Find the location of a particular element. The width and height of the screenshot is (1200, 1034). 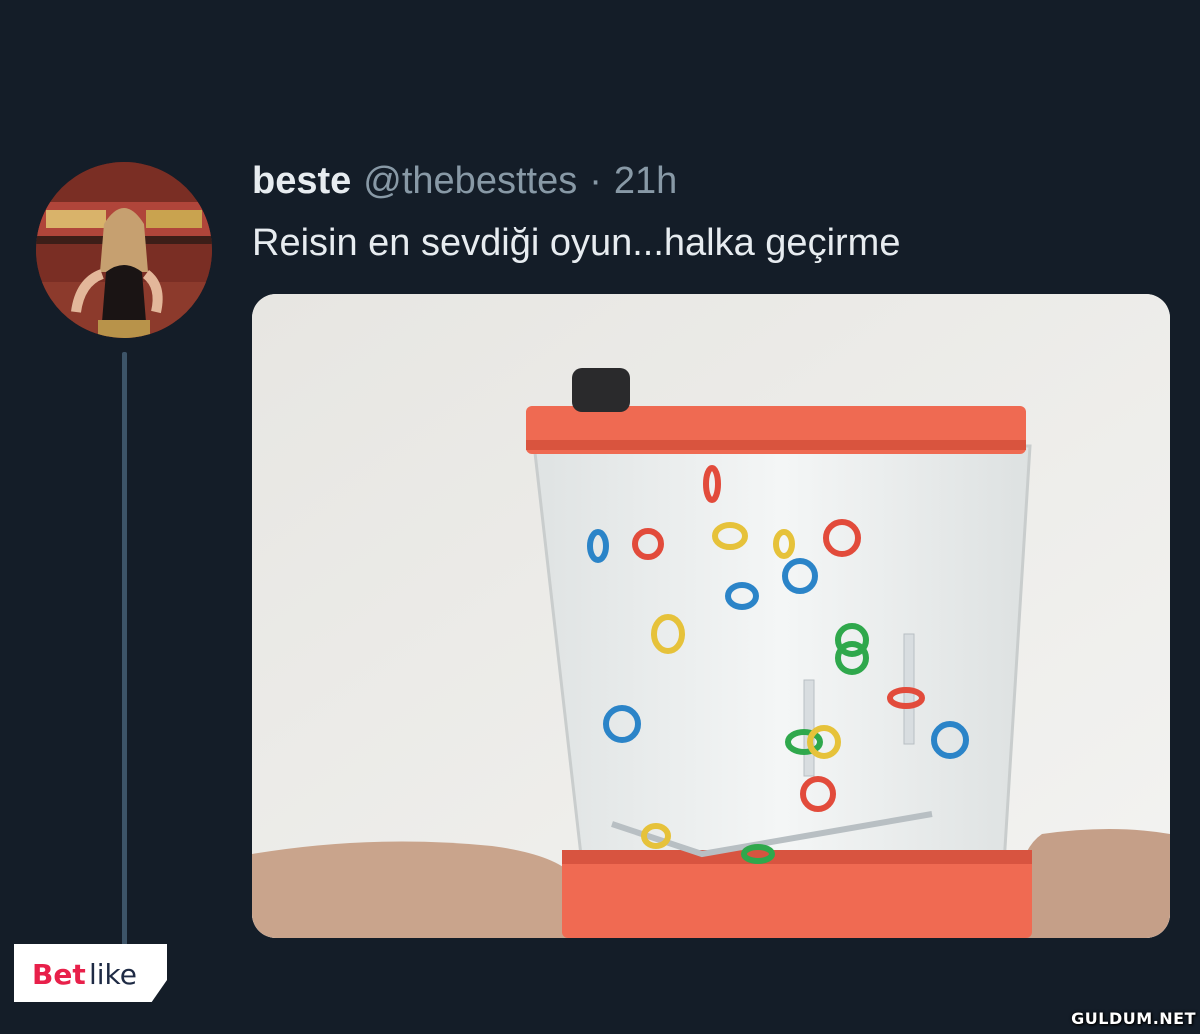

thread-line is located at coordinates (124, 650).